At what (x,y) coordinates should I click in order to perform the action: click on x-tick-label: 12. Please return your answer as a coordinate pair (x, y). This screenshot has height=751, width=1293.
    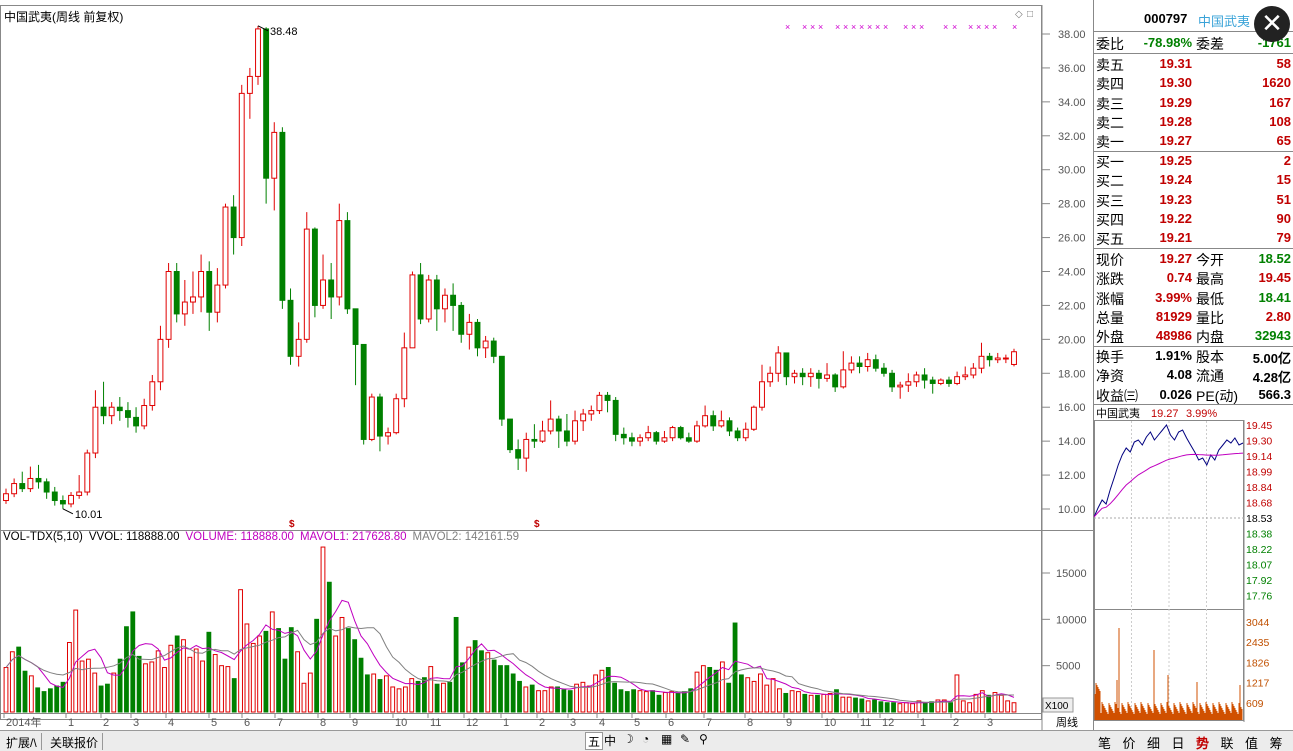
    Looking at the image, I should click on (472, 723).